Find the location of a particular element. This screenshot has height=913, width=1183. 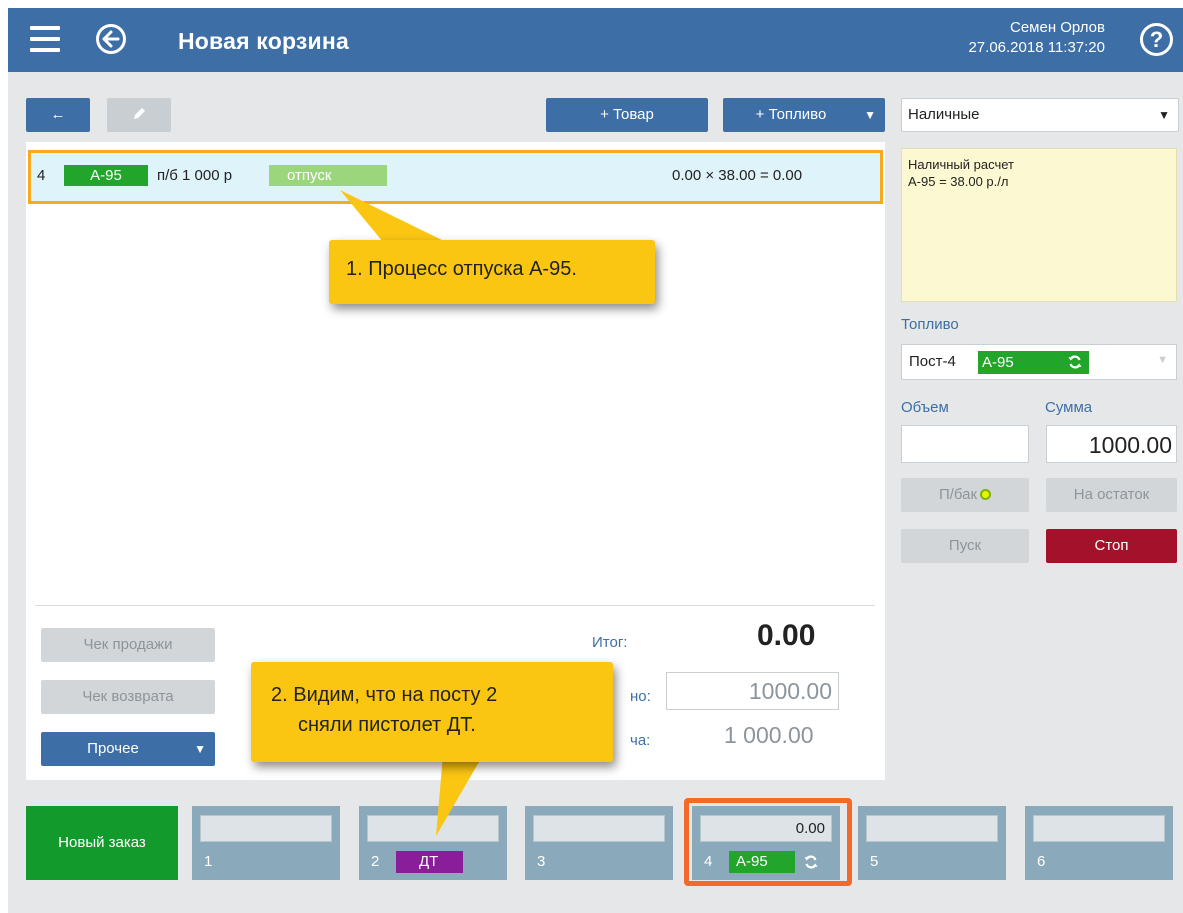

full-tank-button: П/бак is located at coordinates (965, 495).